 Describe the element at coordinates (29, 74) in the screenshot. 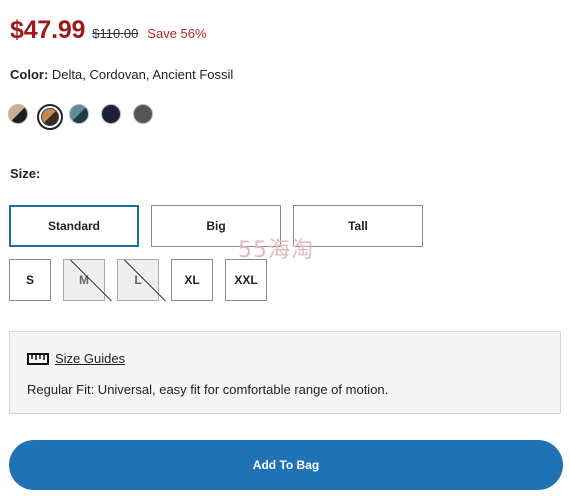

I see `color-label-title: Color:` at that location.